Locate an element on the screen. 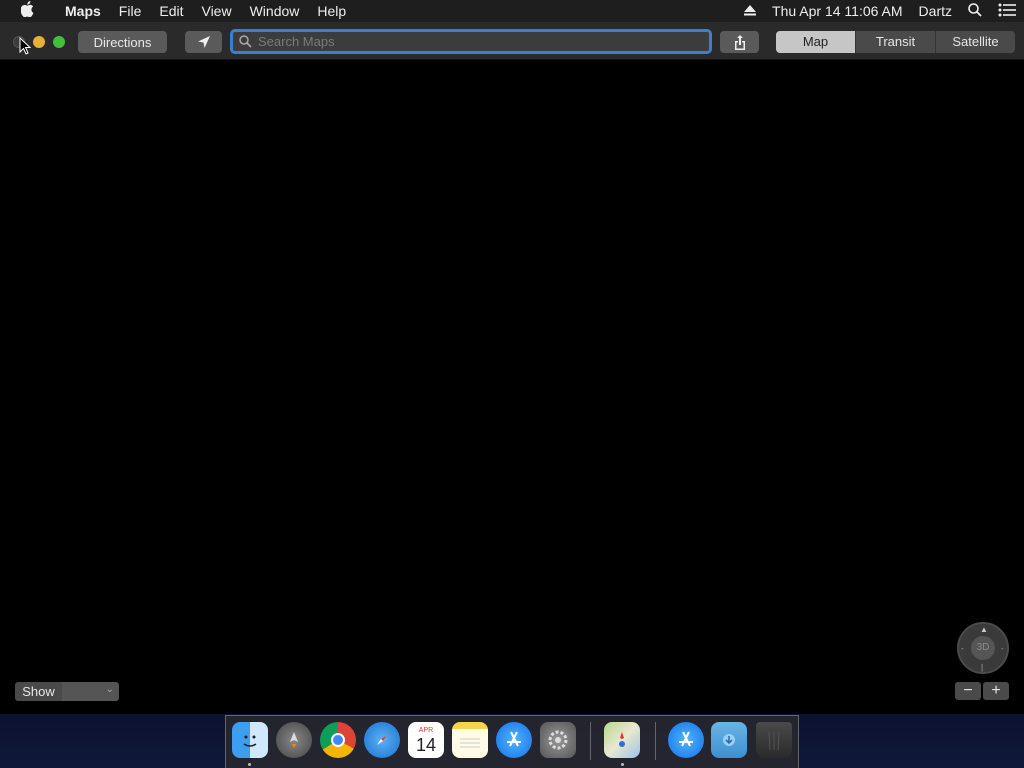  maps-running-indicator is located at coordinates (622, 764).